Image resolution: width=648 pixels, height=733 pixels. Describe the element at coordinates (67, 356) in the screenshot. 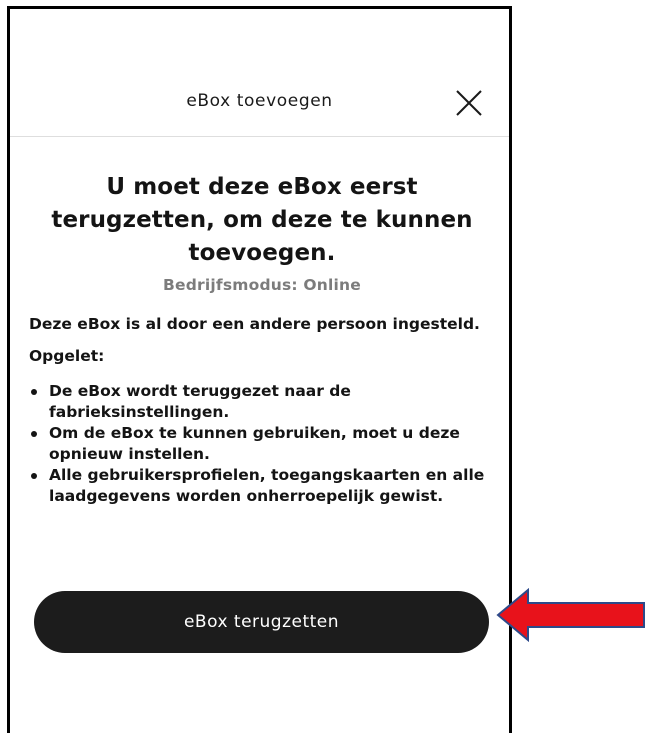

I see `warning-label: Opgelet:` at that location.